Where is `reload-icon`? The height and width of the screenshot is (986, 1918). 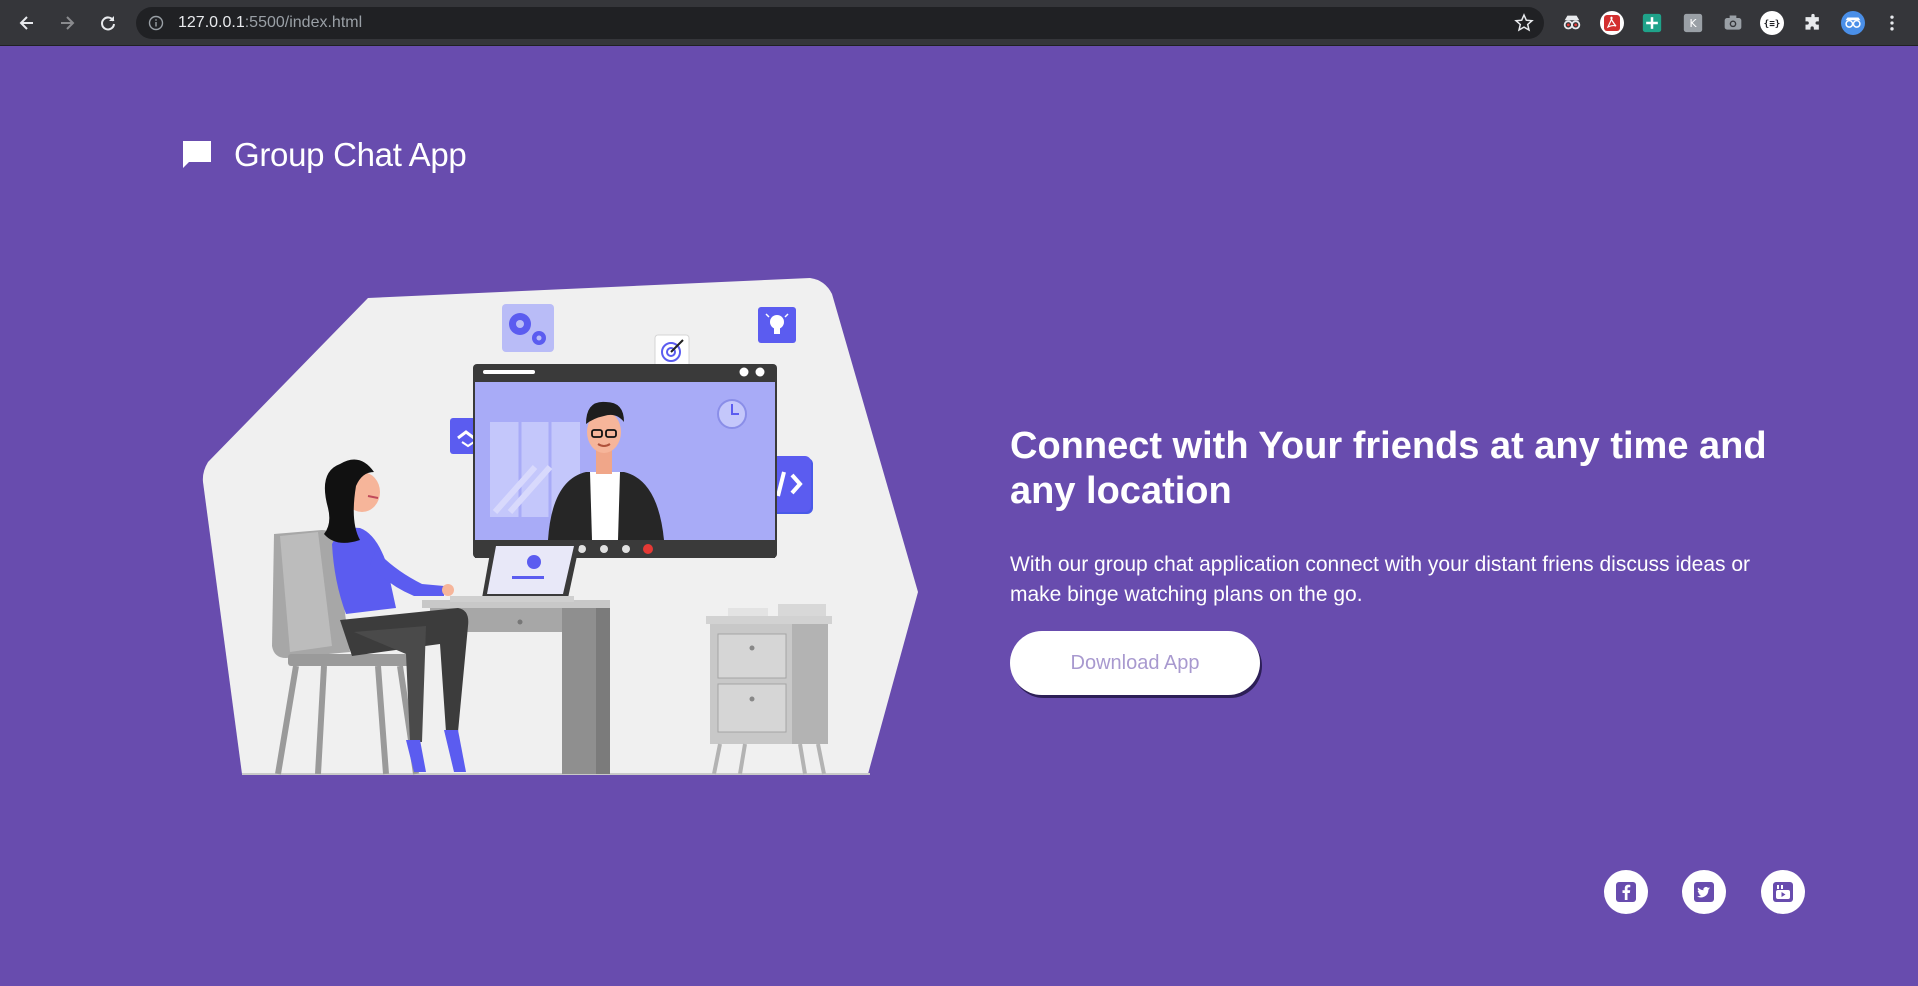 reload-icon is located at coordinates (108, 23).